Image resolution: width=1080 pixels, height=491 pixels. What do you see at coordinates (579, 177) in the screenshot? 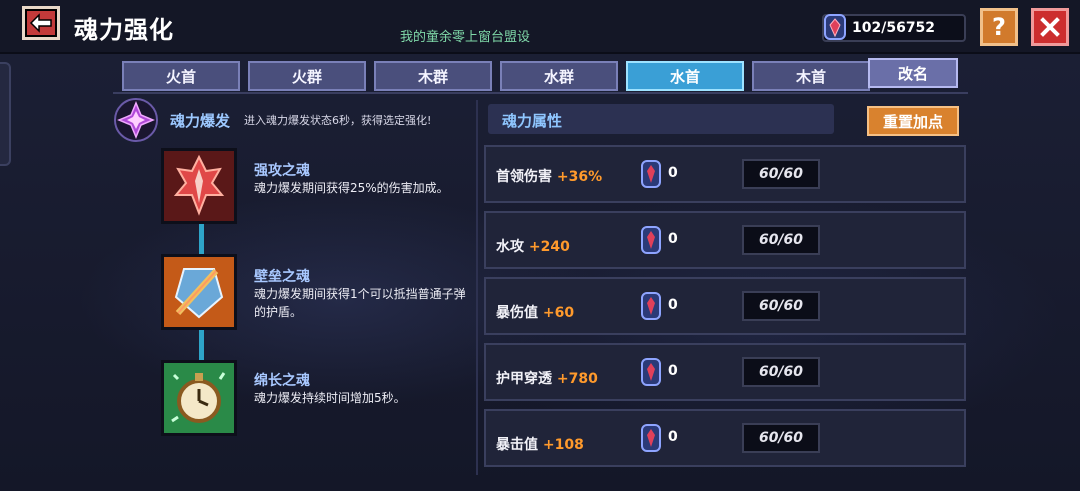
I see `attribute-bonus: +36%` at bounding box center [579, 177].